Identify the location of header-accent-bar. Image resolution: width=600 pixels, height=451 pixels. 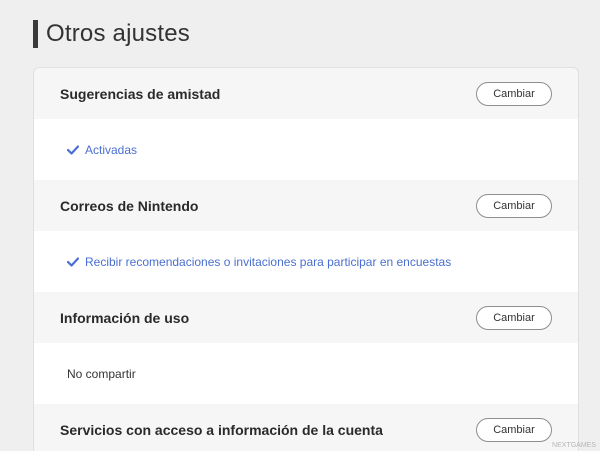
(35, 34).